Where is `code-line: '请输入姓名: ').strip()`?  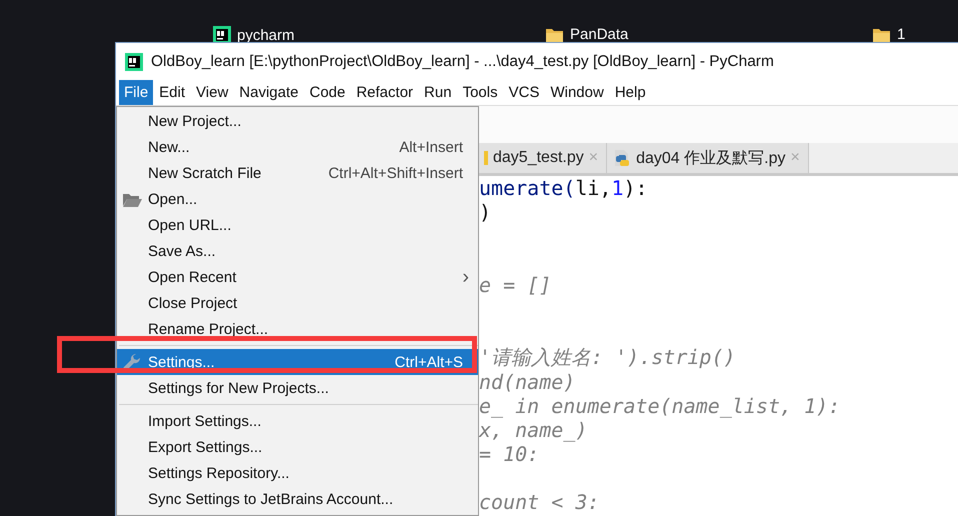 code-line: '请输入姓名: ').strip() is located at coordinates (607, 357).